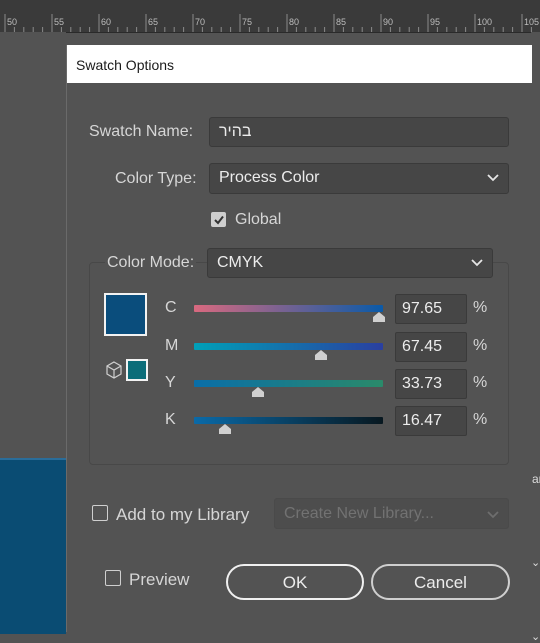  I want to click on ruler-tick-label: 70, so click(200, 22).